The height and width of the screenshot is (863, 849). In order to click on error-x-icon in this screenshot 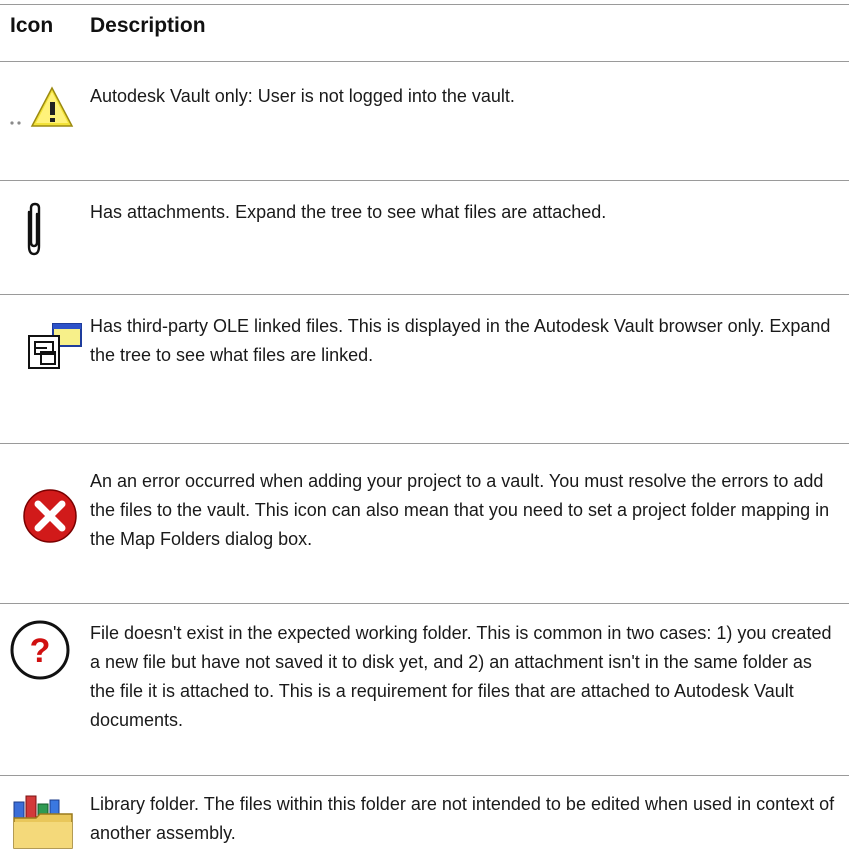, I will do `click(50, 516)`.